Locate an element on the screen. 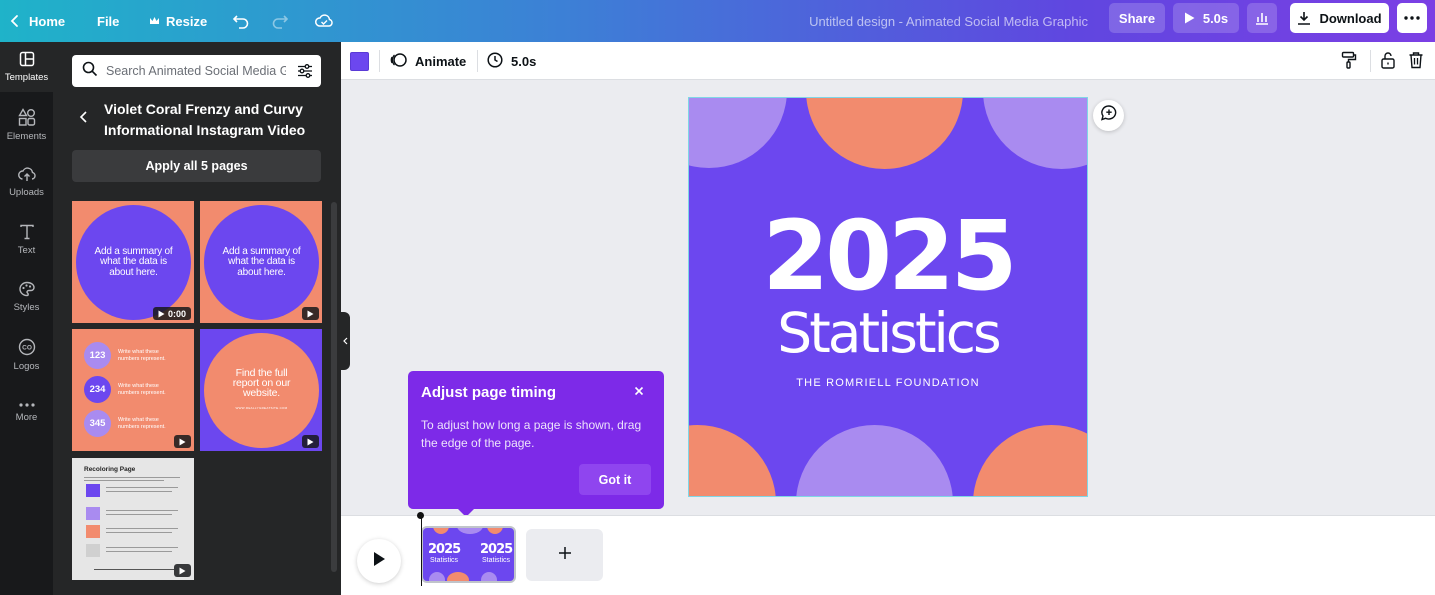 This screenshot has width=1435, height=595. timeline-bar: 2025 Statistics 2025 Statistics is located at coordinates (888, 555).